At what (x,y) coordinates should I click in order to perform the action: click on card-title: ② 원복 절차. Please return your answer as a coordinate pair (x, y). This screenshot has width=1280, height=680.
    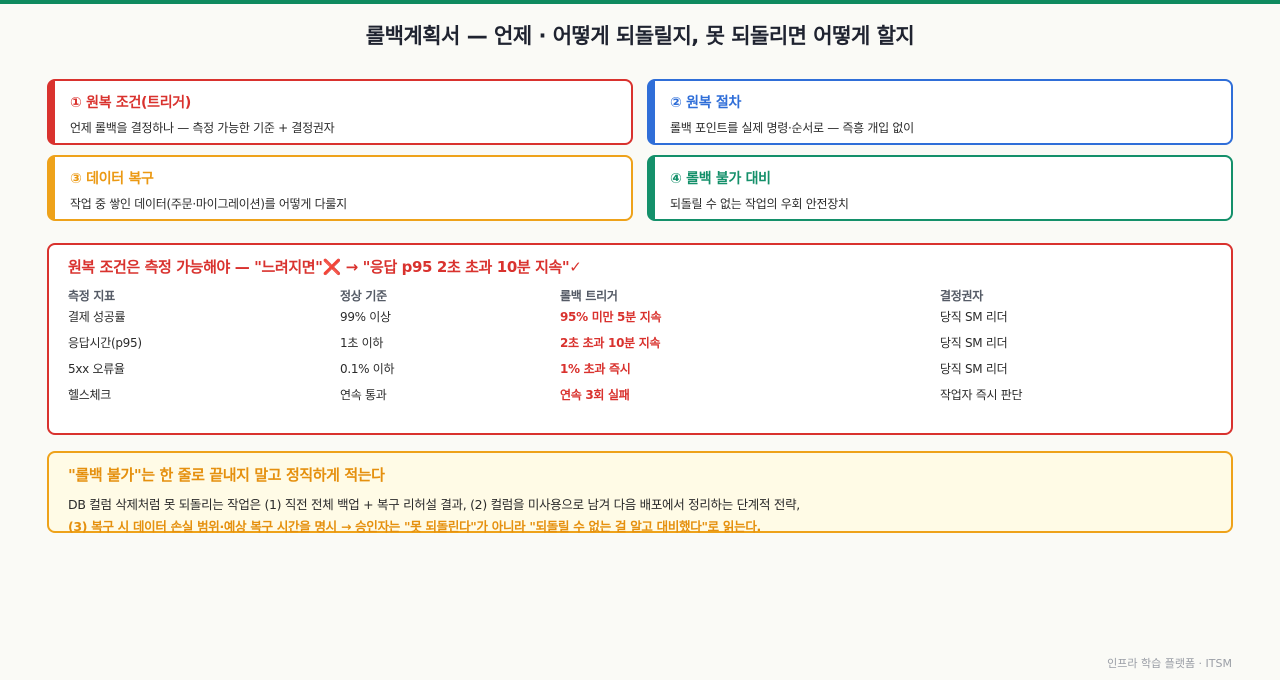
    Looking at the image, I should click on (706, 103).